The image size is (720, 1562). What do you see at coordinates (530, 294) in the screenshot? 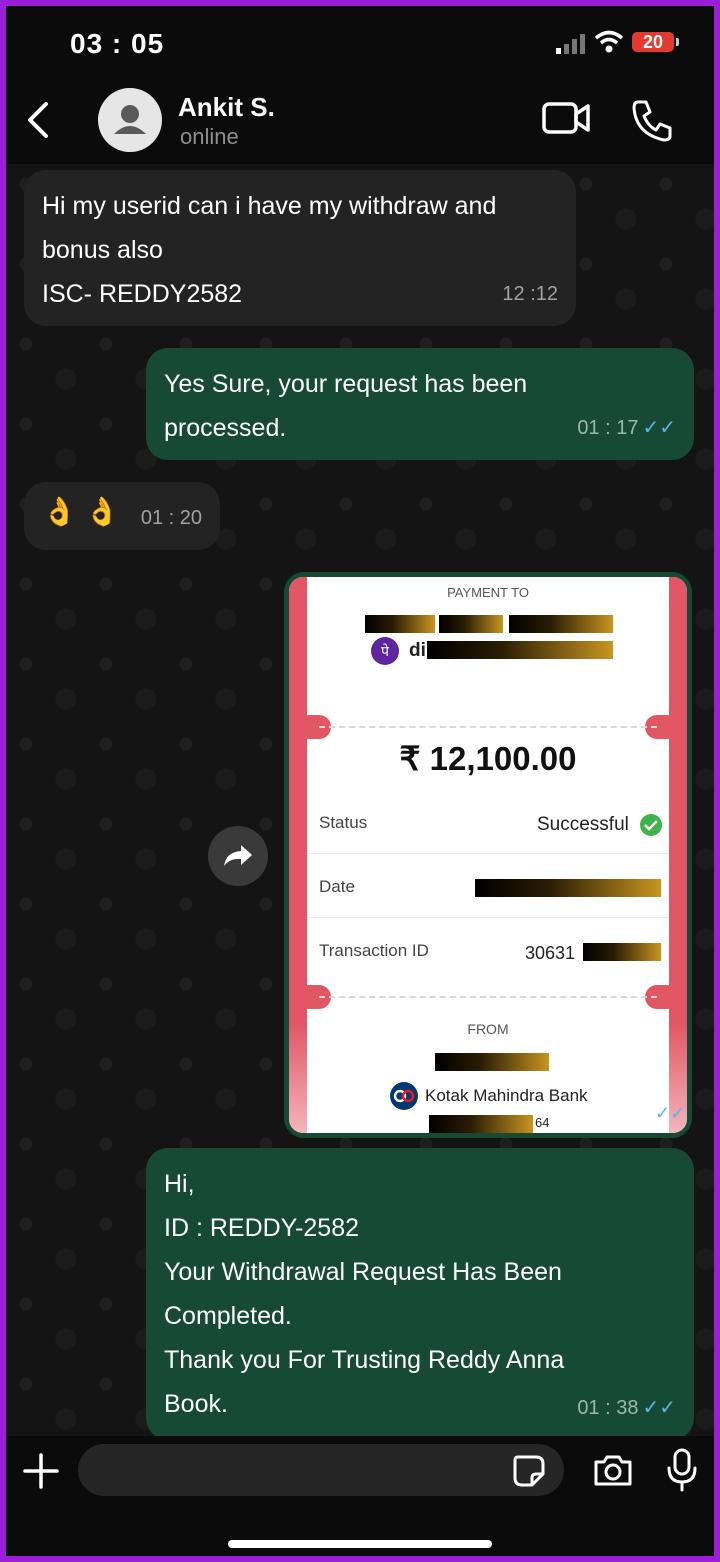
I see `message-time: 12 :12` at bounding box center [530, 294].